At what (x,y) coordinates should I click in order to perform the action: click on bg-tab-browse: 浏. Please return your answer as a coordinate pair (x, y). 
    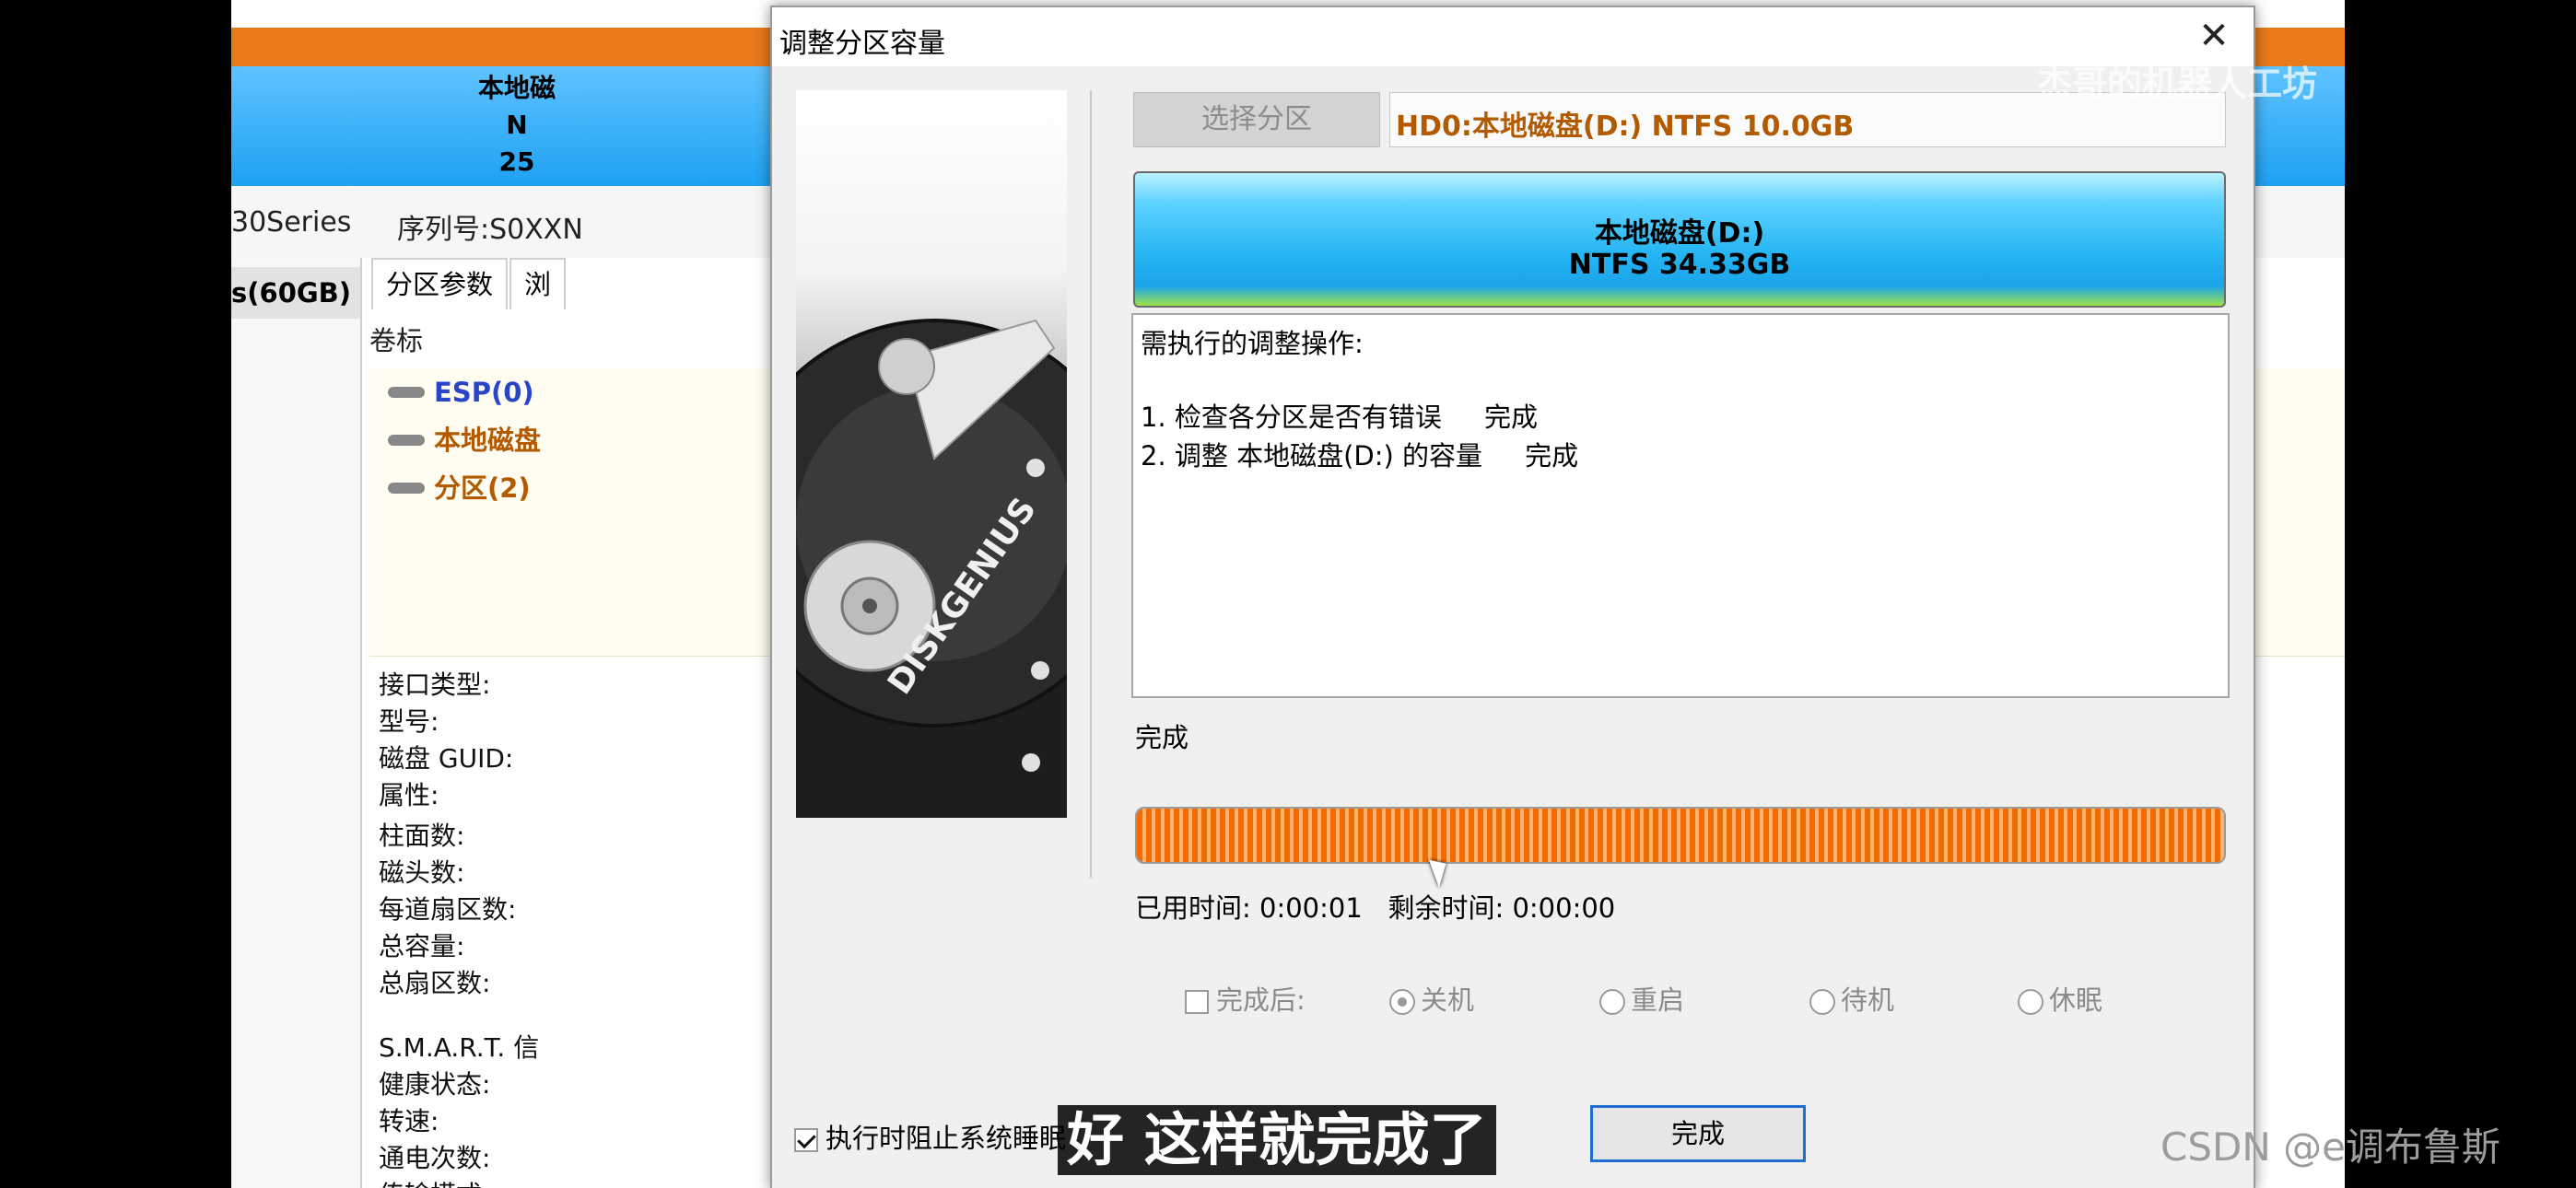
    Looking at the image, I should click on (538, 283).